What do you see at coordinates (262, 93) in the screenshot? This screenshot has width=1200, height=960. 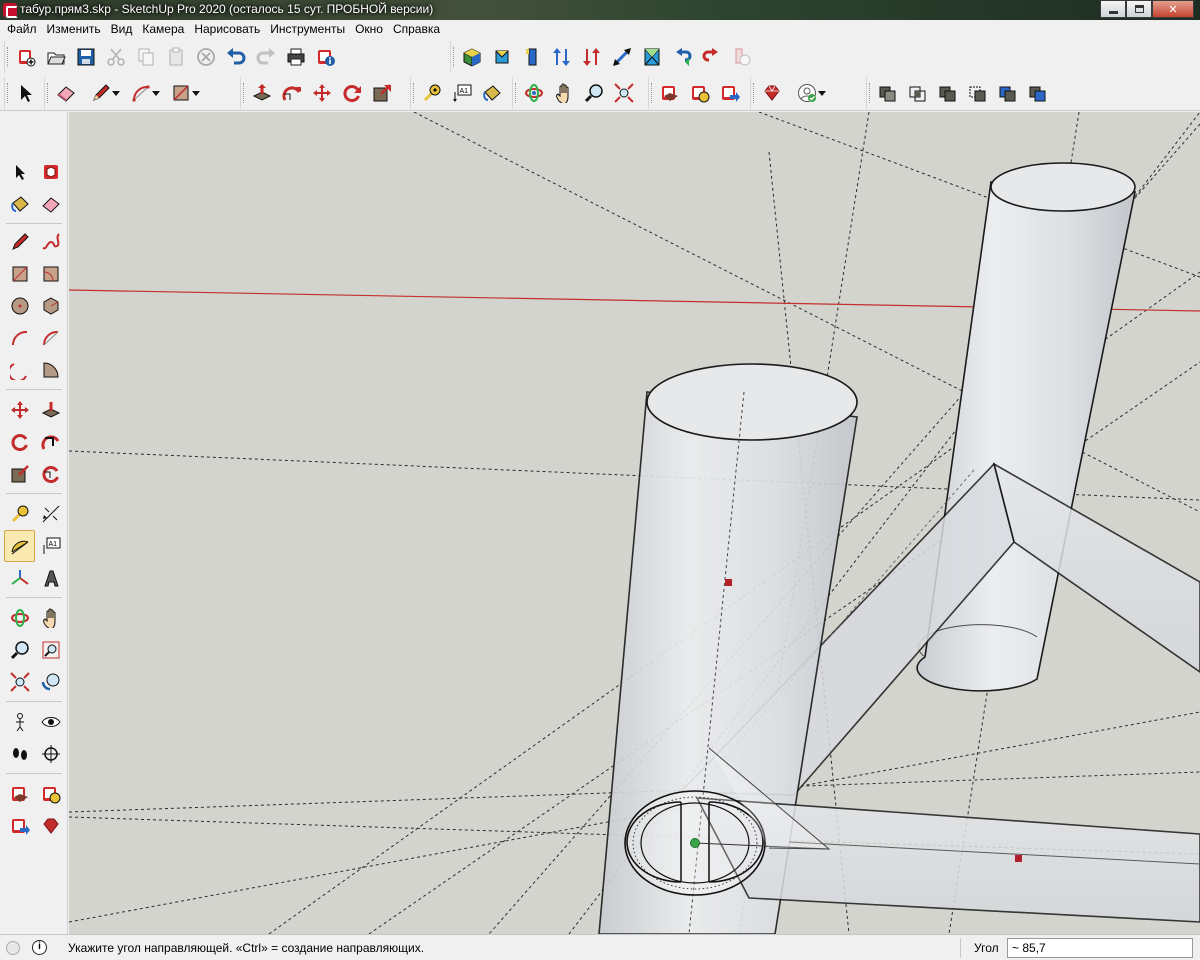 I see `push-pull-button` at bounding box center [262, 93].